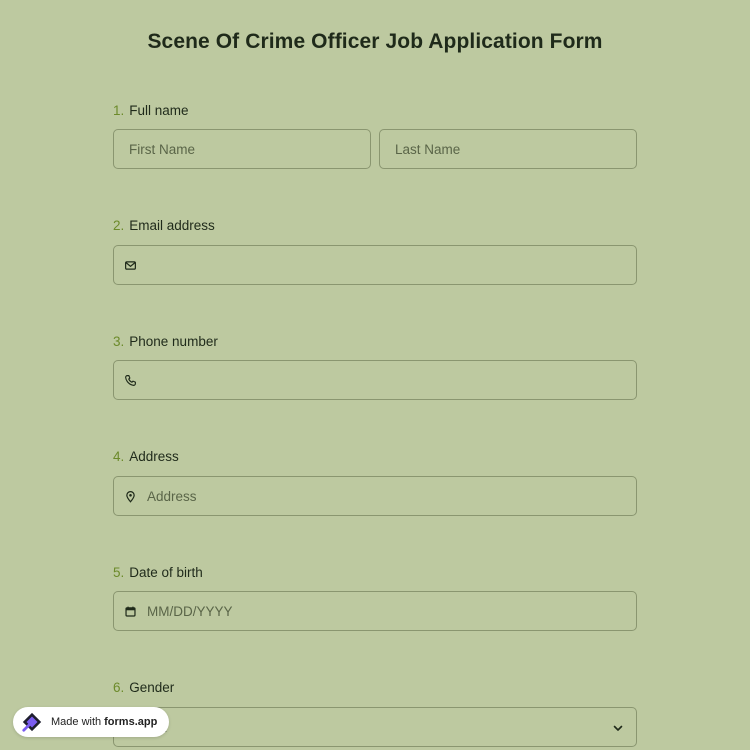 The width and height of the screenshot is (750, 750). I want to click on question-label-address: 4. Address, so click(146, 456).